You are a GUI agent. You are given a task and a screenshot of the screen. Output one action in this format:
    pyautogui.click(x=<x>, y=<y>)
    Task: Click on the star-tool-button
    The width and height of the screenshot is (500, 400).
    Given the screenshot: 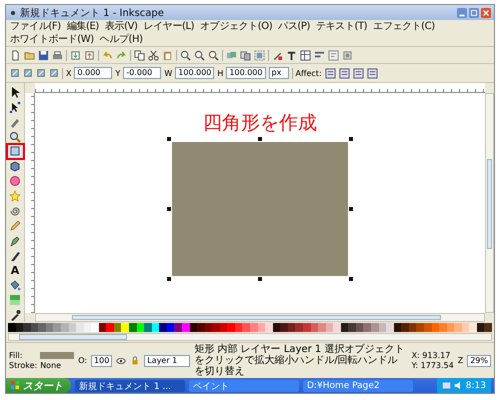 What is the action you would take?
    pyautogui.click(x=15, y=196)
    